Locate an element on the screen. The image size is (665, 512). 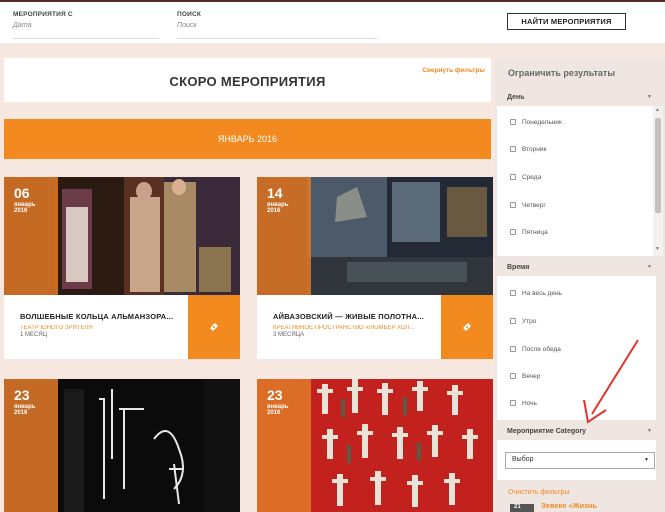
upcoming-events-header: СКОРО МЕРОПРИЯТИЯ Свернуть фильтры is located at coordinates (247, 80).